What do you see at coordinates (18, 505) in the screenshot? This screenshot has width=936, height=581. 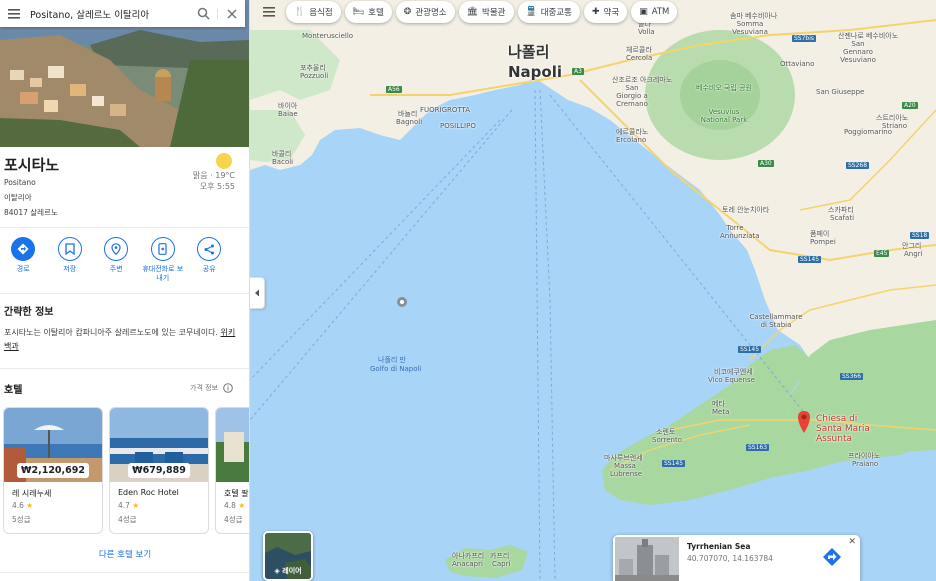 I see `rating-value: 4.6` at bounding box center [18, 505].